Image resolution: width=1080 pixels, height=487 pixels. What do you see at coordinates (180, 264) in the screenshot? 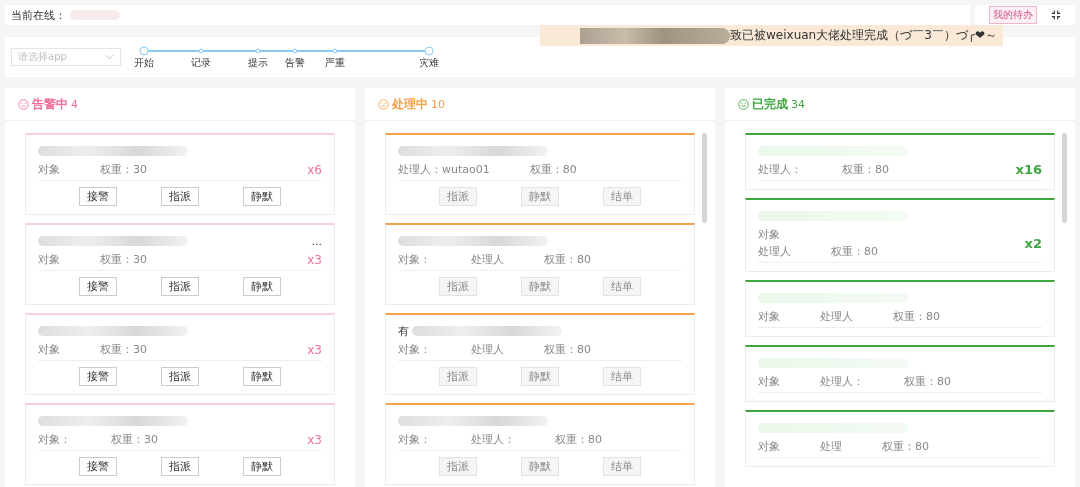
I see `alert-card: ... 对象 权重：30 x3 接警 指派 静默` at bounding box center [180, 264].